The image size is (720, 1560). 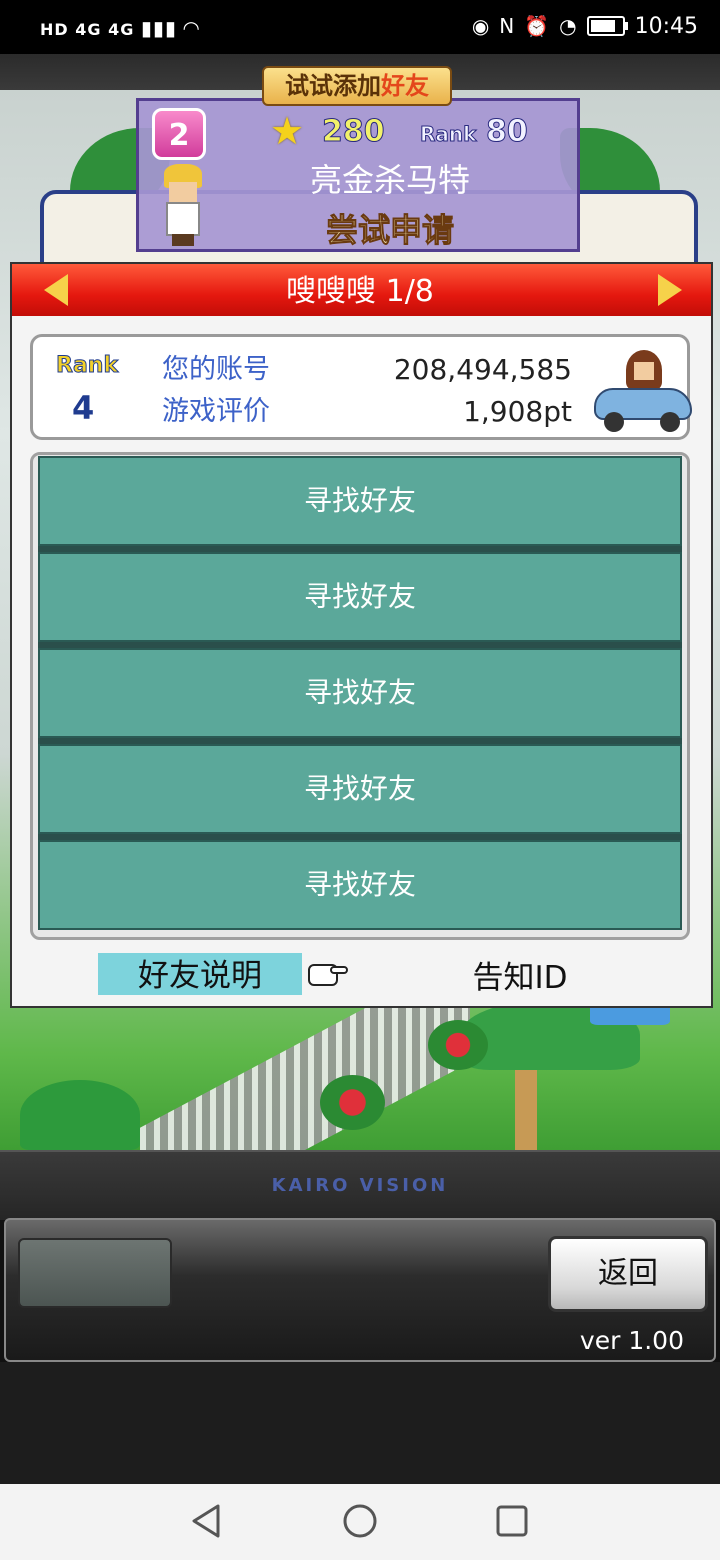 I want to click on player-name: 亮金杀马特, so click(x=389, y=180).